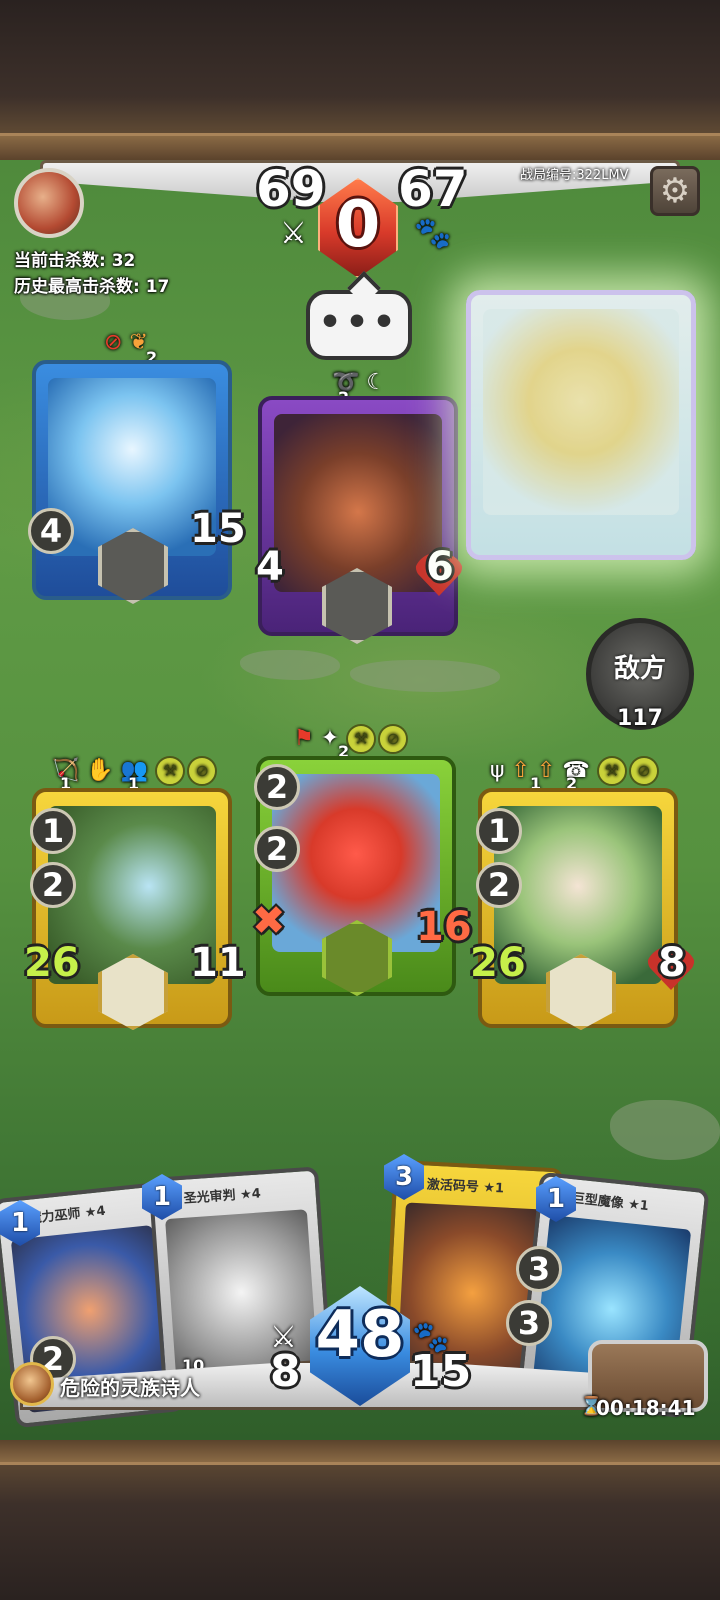  Describe the element at coordinates (433, 189) in the screenshot. I see `opponent-right-value: 67` at that location.